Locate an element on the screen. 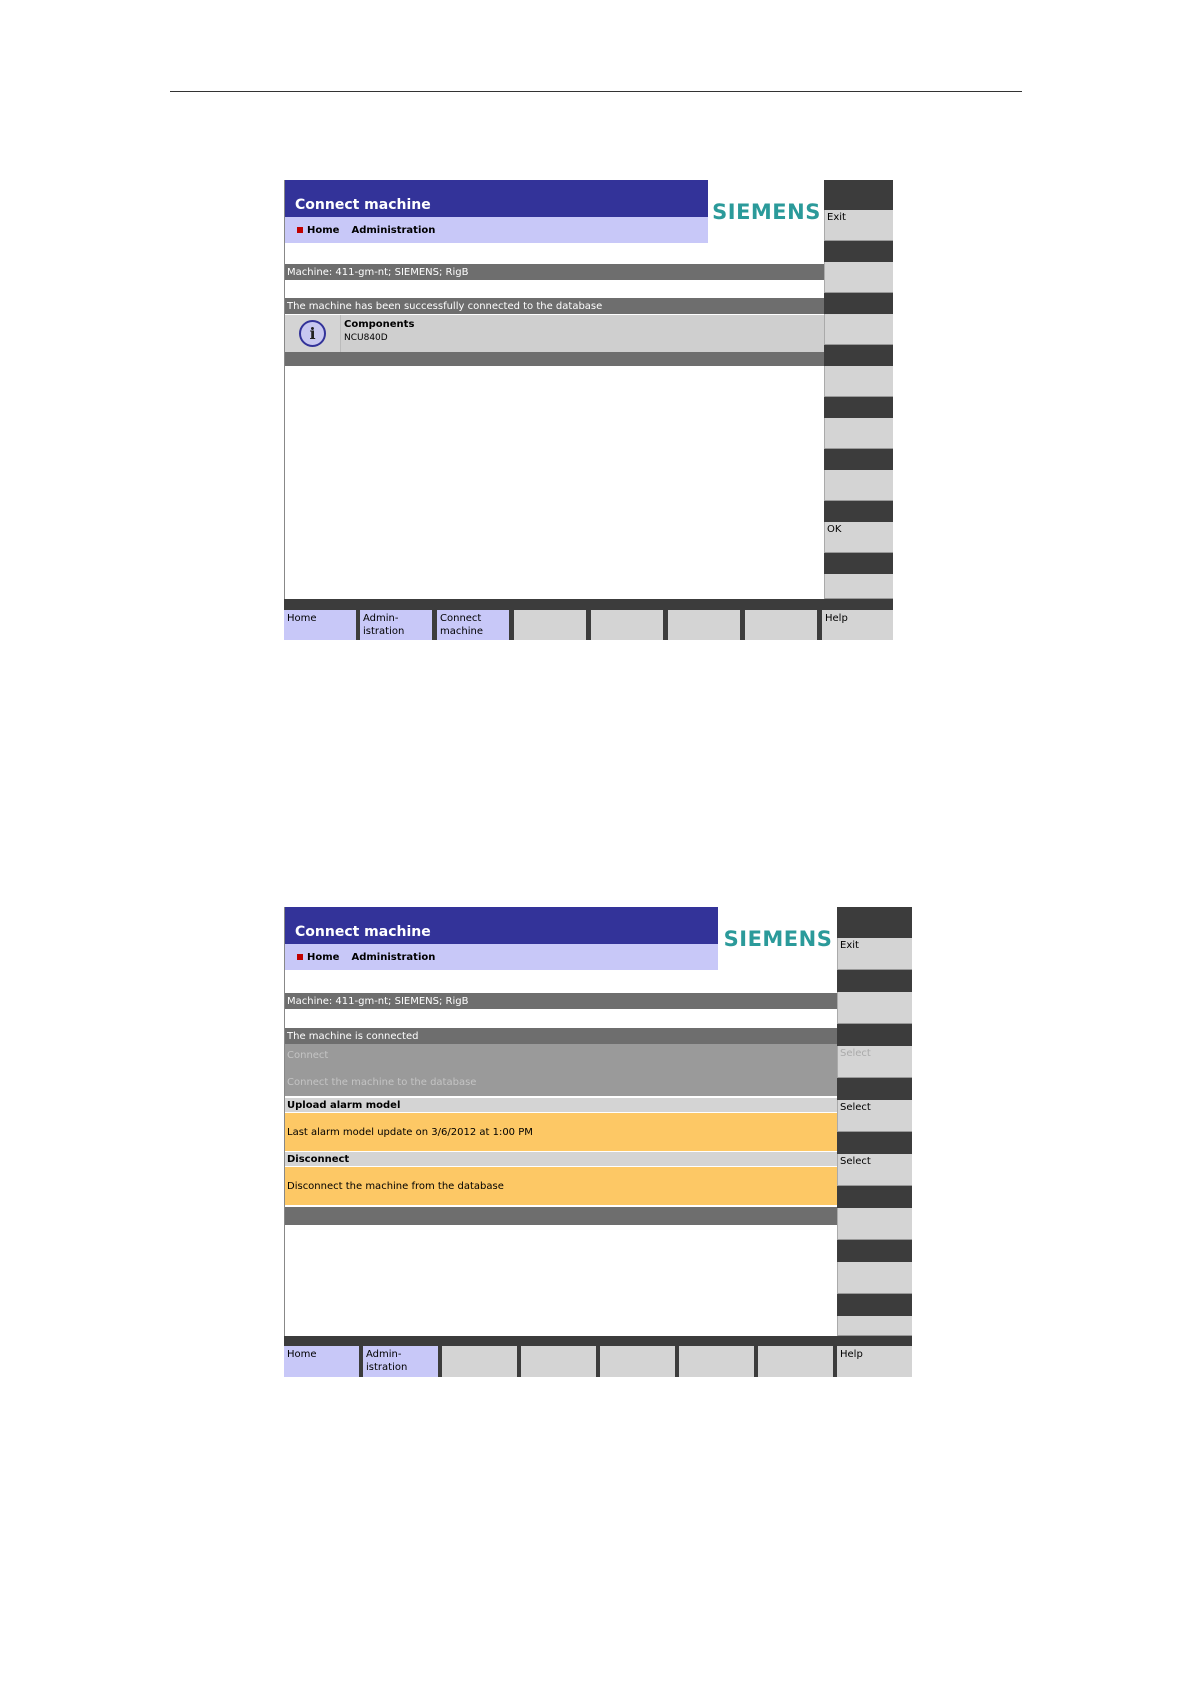 This screenshot has height=1684, width=1190. status-bar: The machine is connected is located at coordinates (561, 1036).